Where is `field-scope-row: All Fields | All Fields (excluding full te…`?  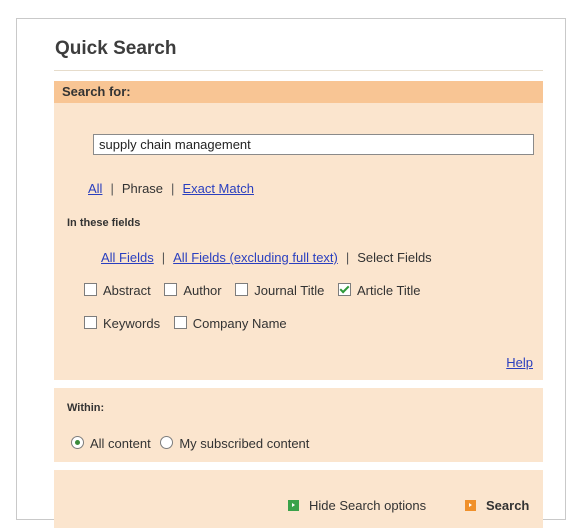 field-scope-row: All Fields | All Fields (excluding full te… is located at coordinates (266, 257).